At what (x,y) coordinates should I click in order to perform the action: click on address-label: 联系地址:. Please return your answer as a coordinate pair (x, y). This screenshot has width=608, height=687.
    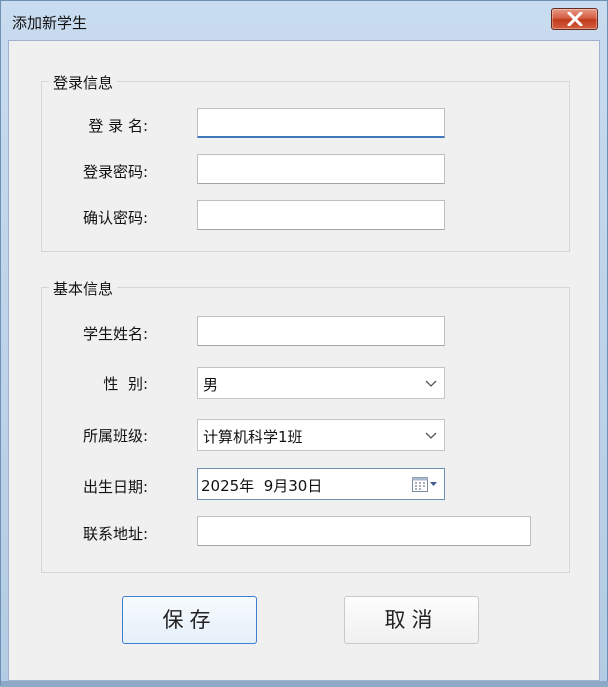
    Looking at the image, I should click on (115, 534).